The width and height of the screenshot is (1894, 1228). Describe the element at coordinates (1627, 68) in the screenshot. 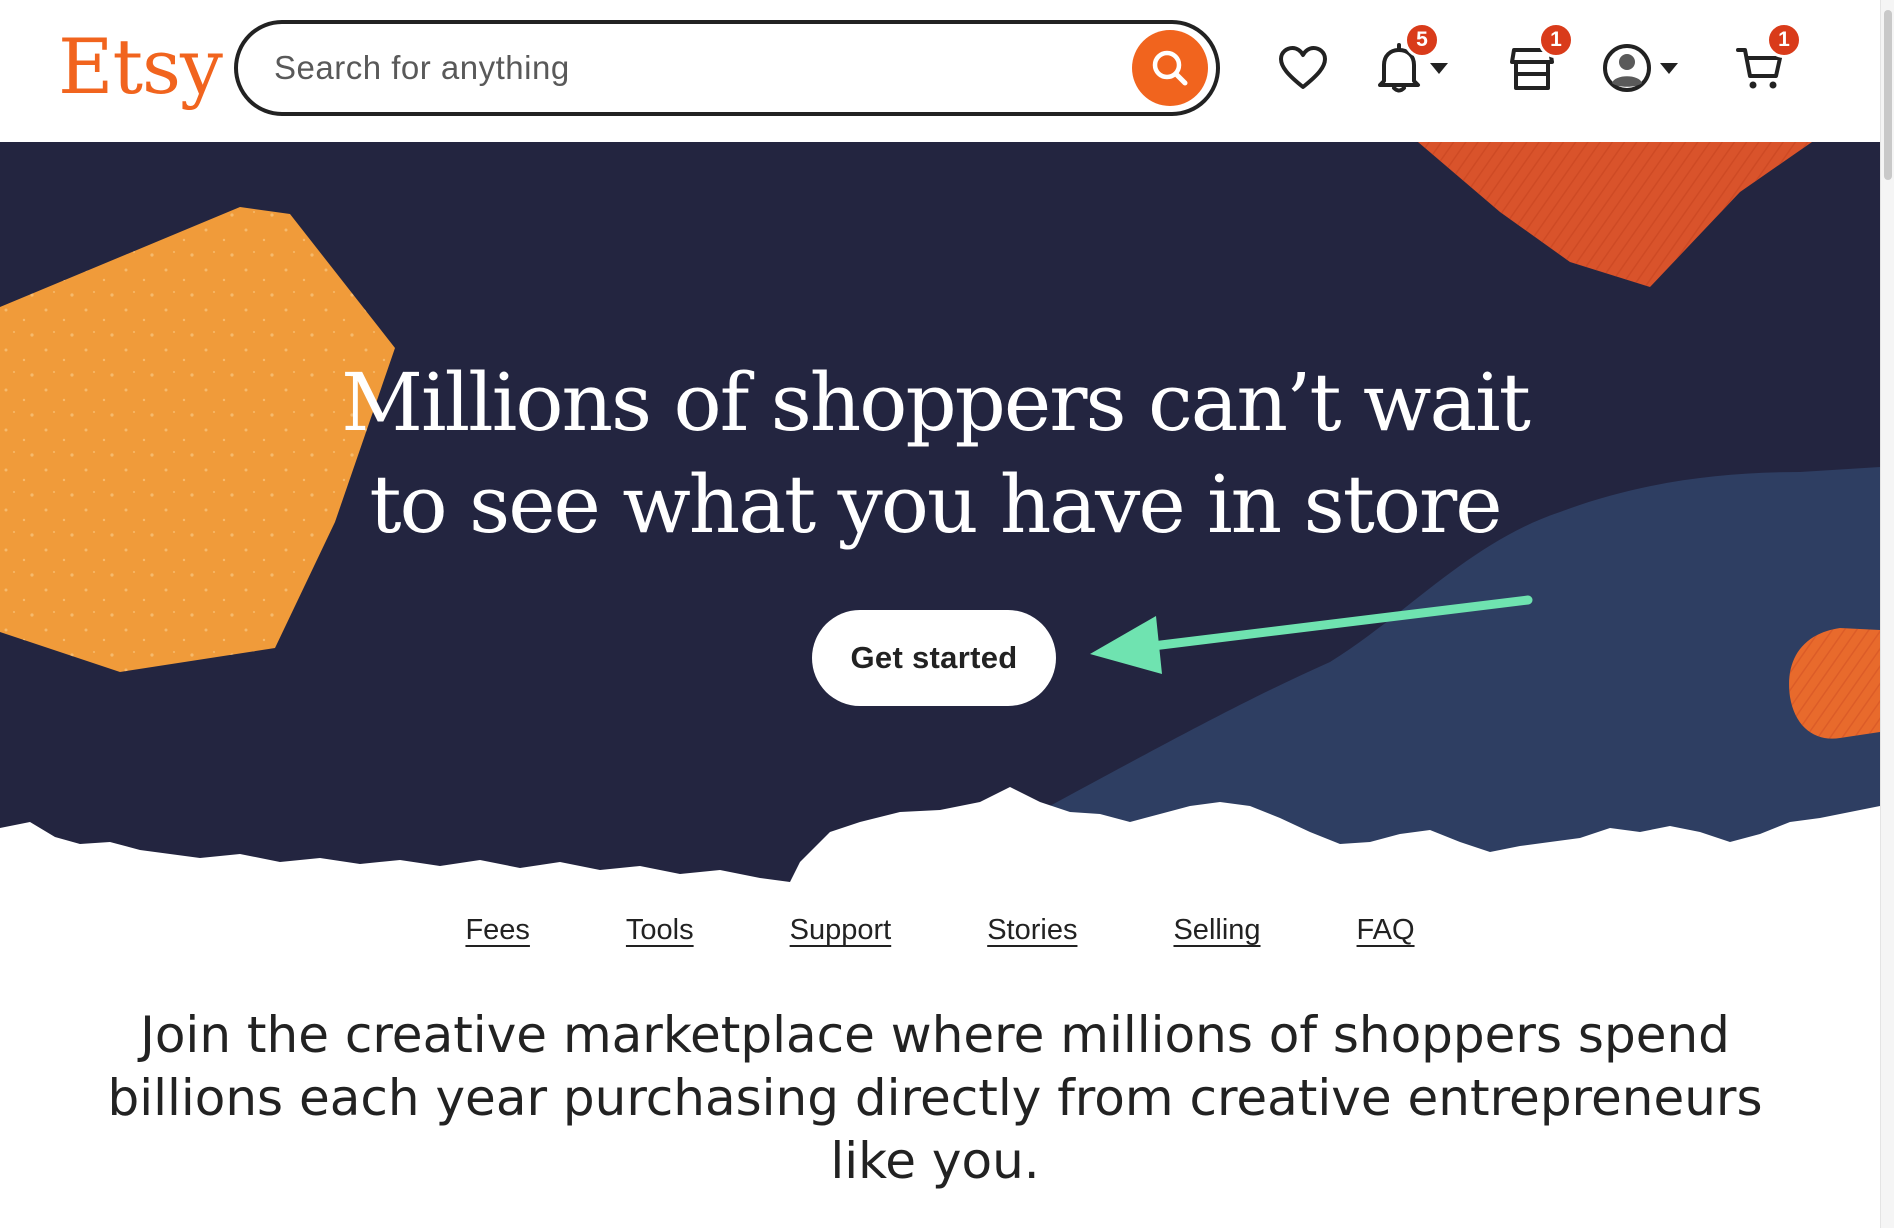

I see `user-avatar-icon` at that location.